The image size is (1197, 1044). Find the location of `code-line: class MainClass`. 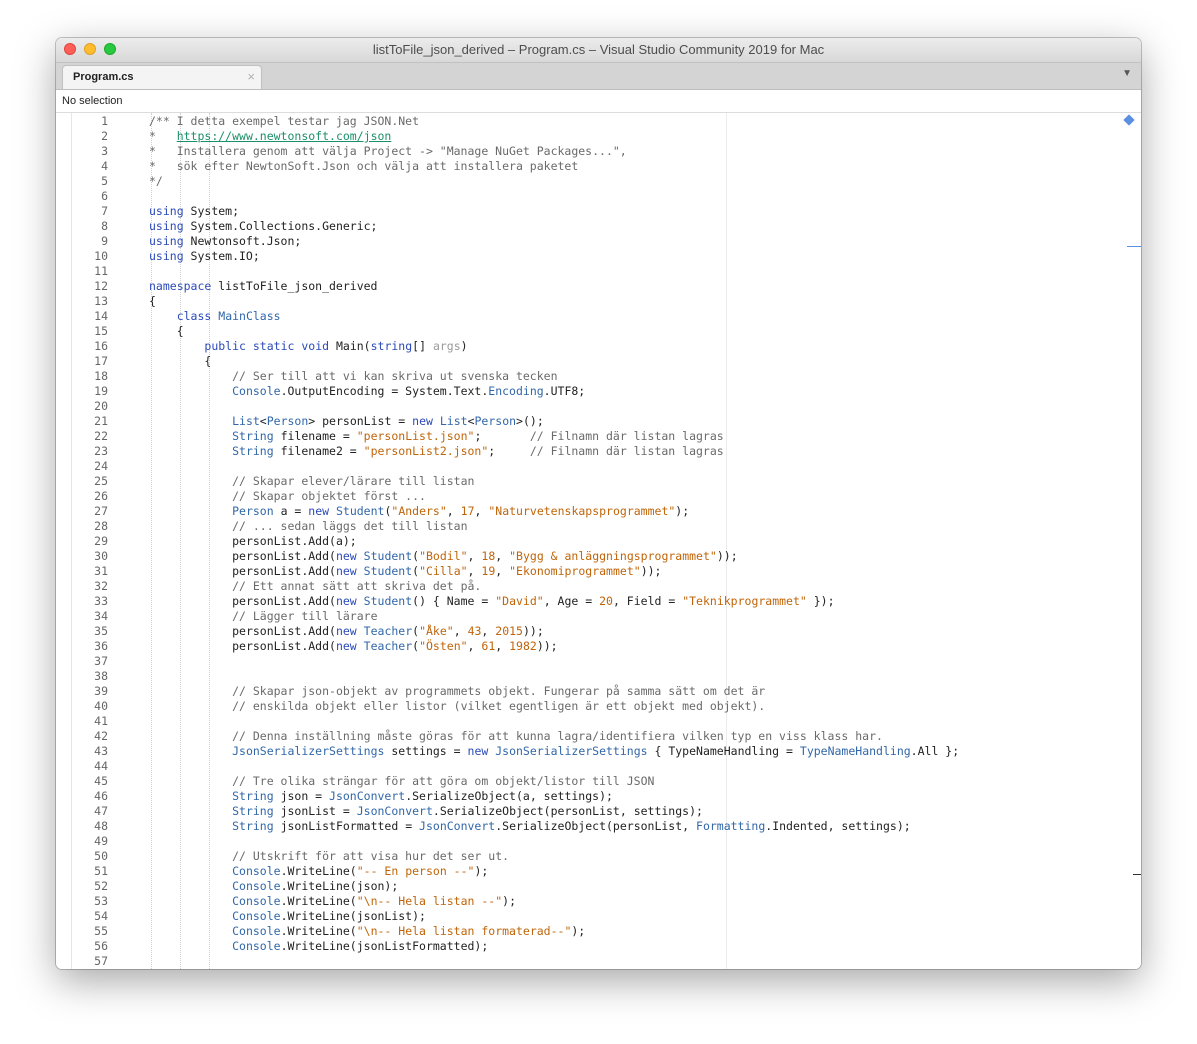

code-line: class MainClass is located at coordinates (215, 316).